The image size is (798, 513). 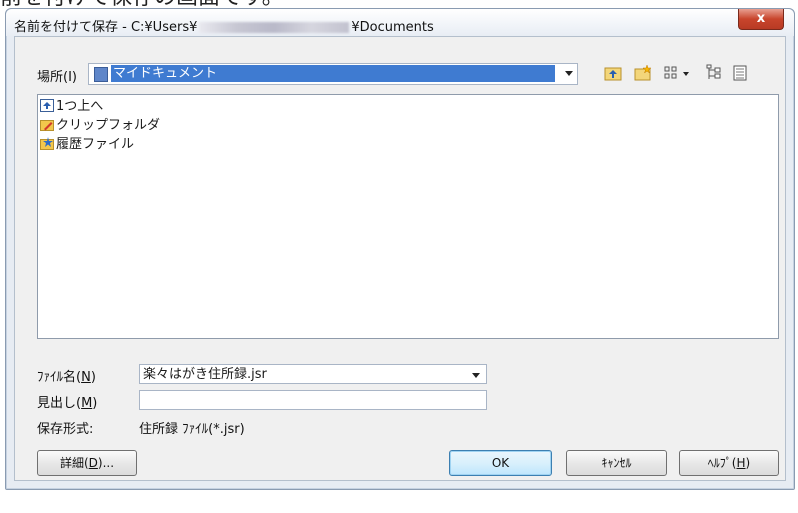 What do you see at coordinates (392, 27) in the screenshot?
I see `window-title-suffix: ¥Documents` at bounding box center [392, 27].